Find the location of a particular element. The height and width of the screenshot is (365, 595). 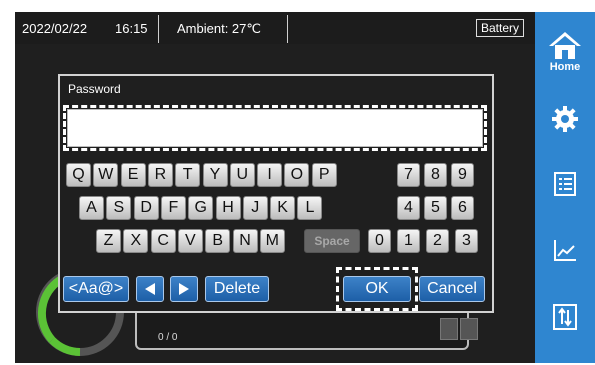

key-u: U is located at coordinates (242, 175).